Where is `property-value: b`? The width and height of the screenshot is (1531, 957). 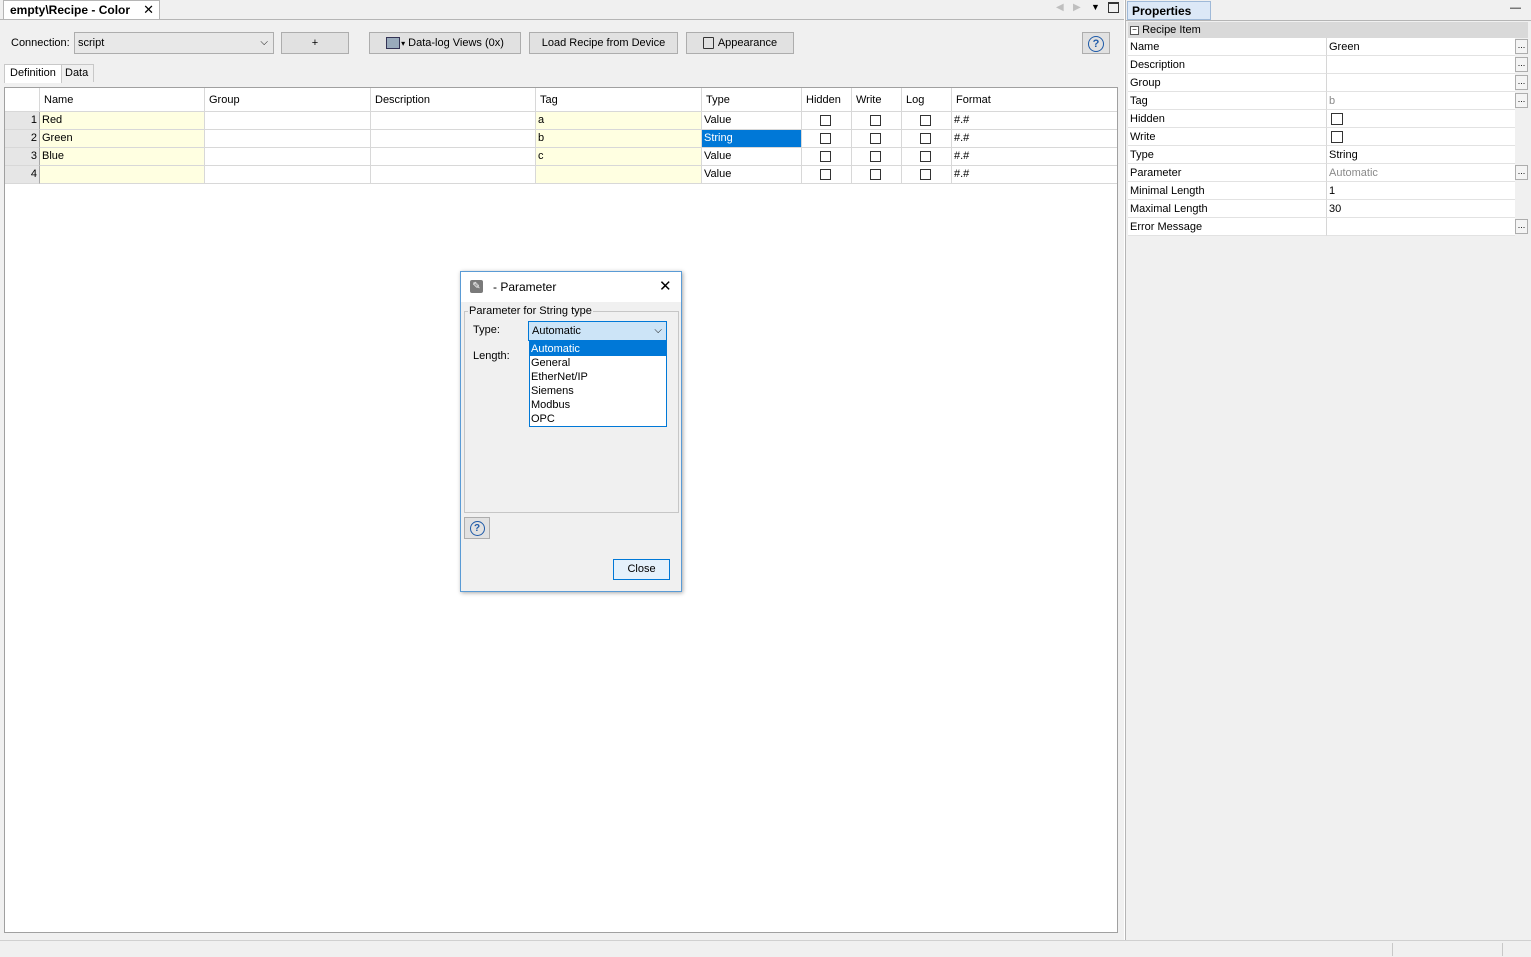 property-value: b is located at coordinates (1421, 101).